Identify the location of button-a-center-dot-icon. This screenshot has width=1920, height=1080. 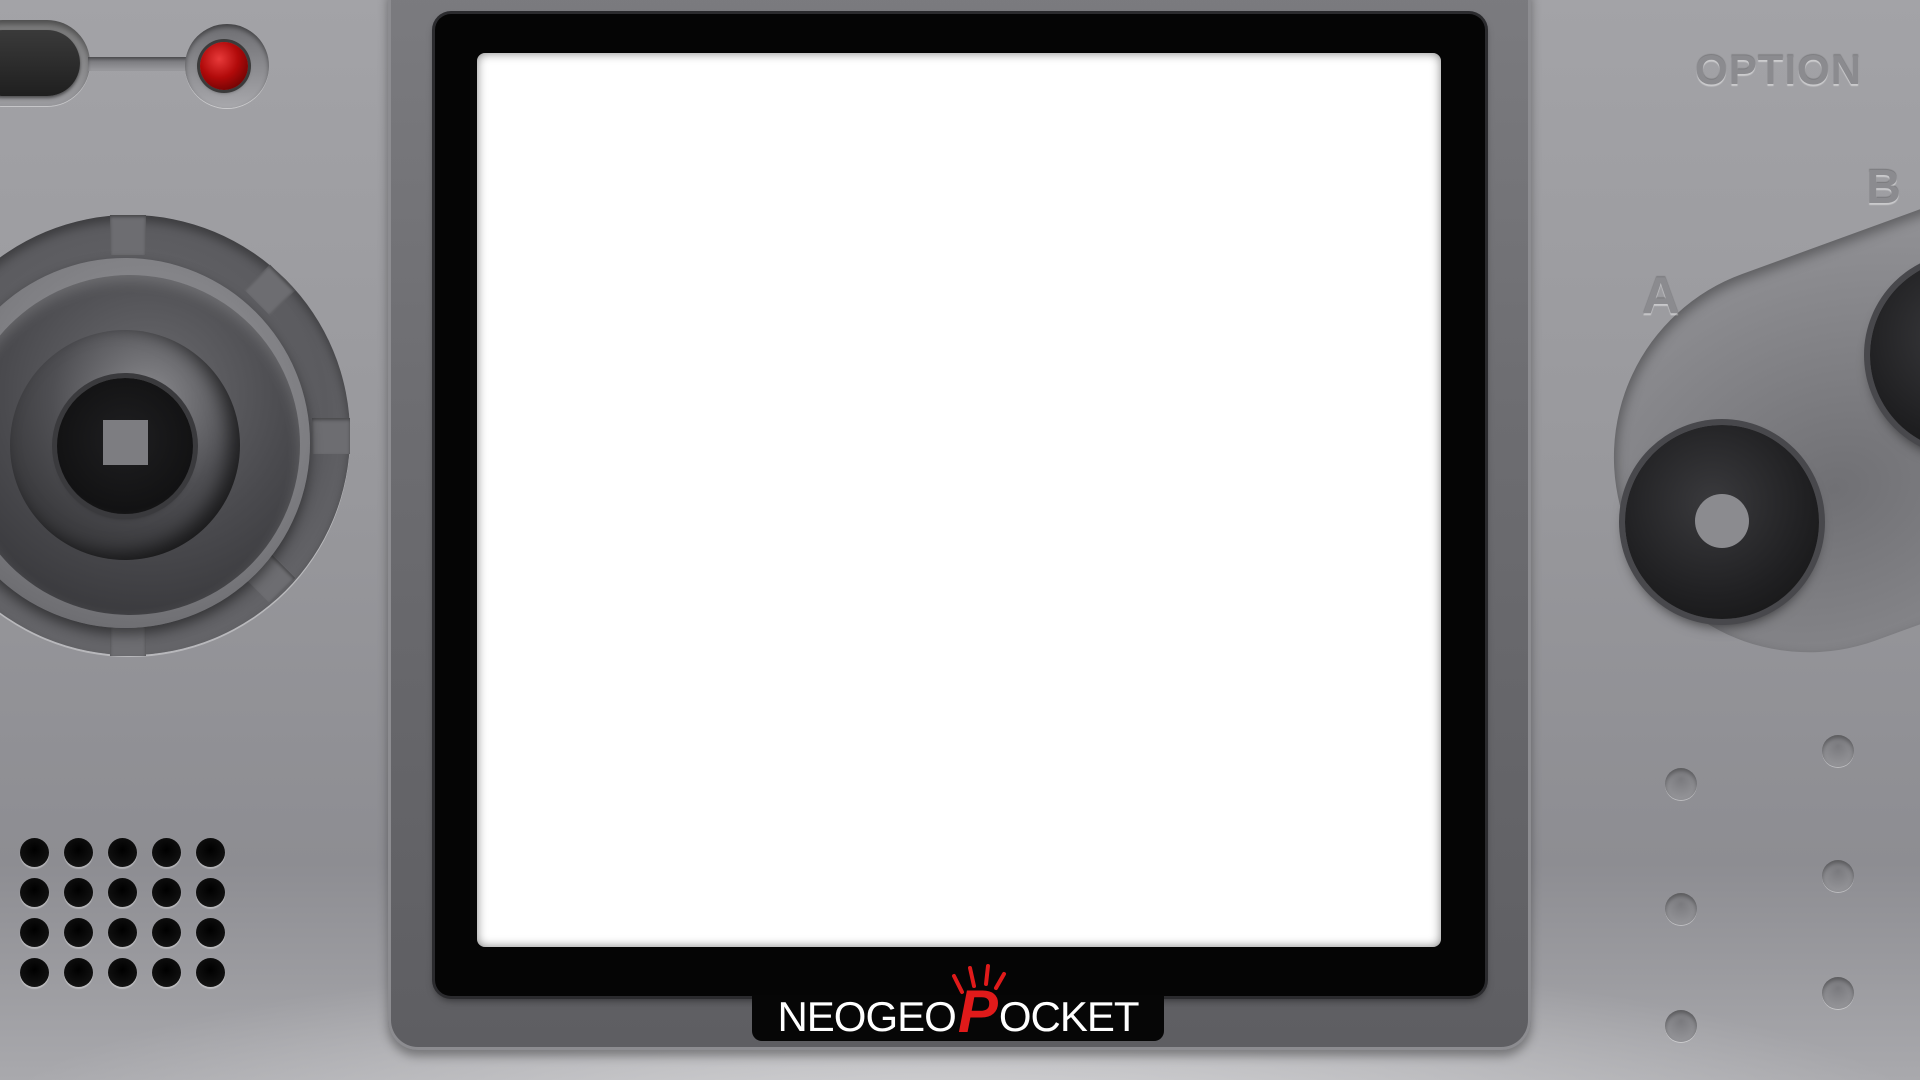
(1722, 521).